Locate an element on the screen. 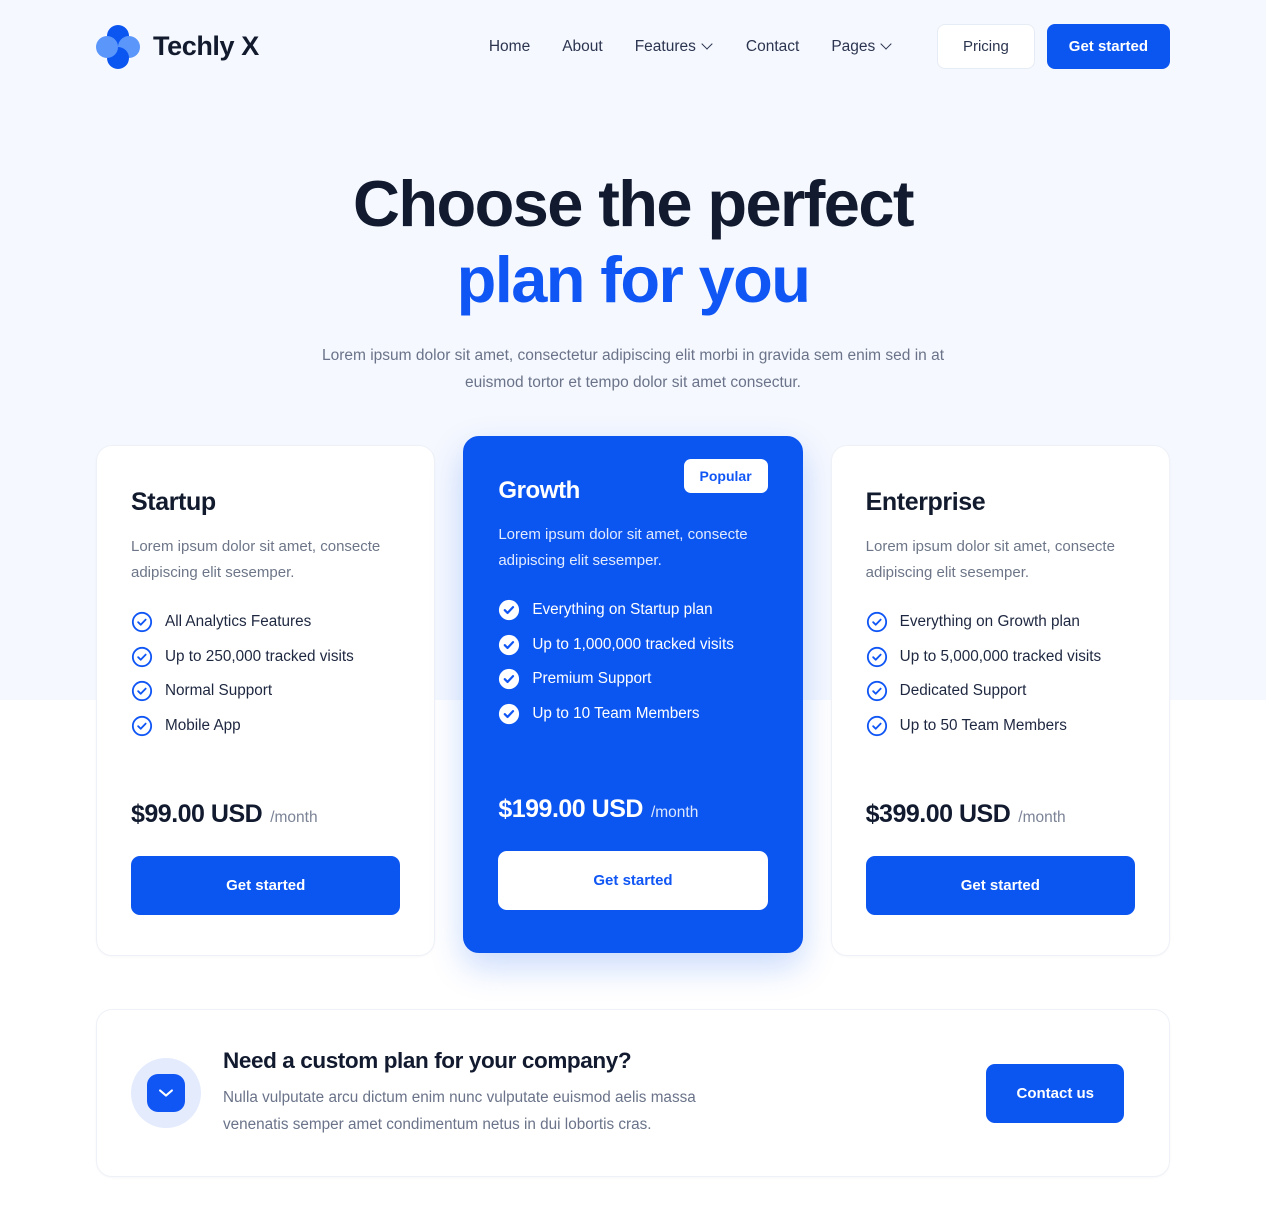 The width and height of the screenshot is (1266, 1206). nav-item-label: Home is located at coordinates (509, 46).